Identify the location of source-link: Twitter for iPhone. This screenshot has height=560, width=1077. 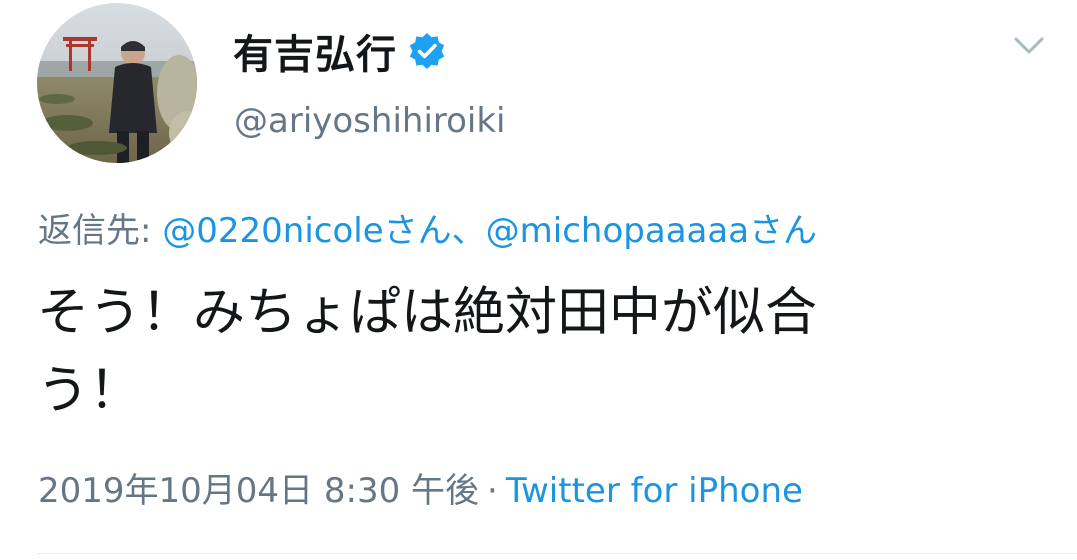
(654, 491).